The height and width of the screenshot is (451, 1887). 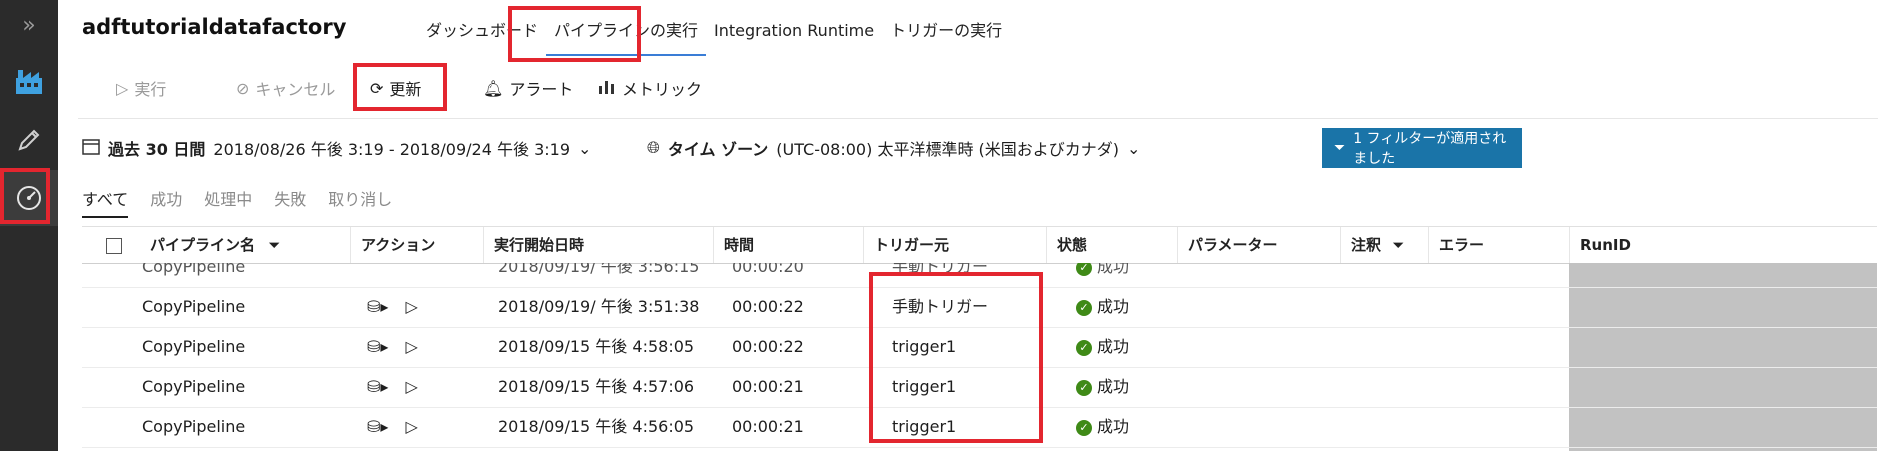 I want to click on cancel-button: ⊘ キャンセル, so click(x=285, y=88).